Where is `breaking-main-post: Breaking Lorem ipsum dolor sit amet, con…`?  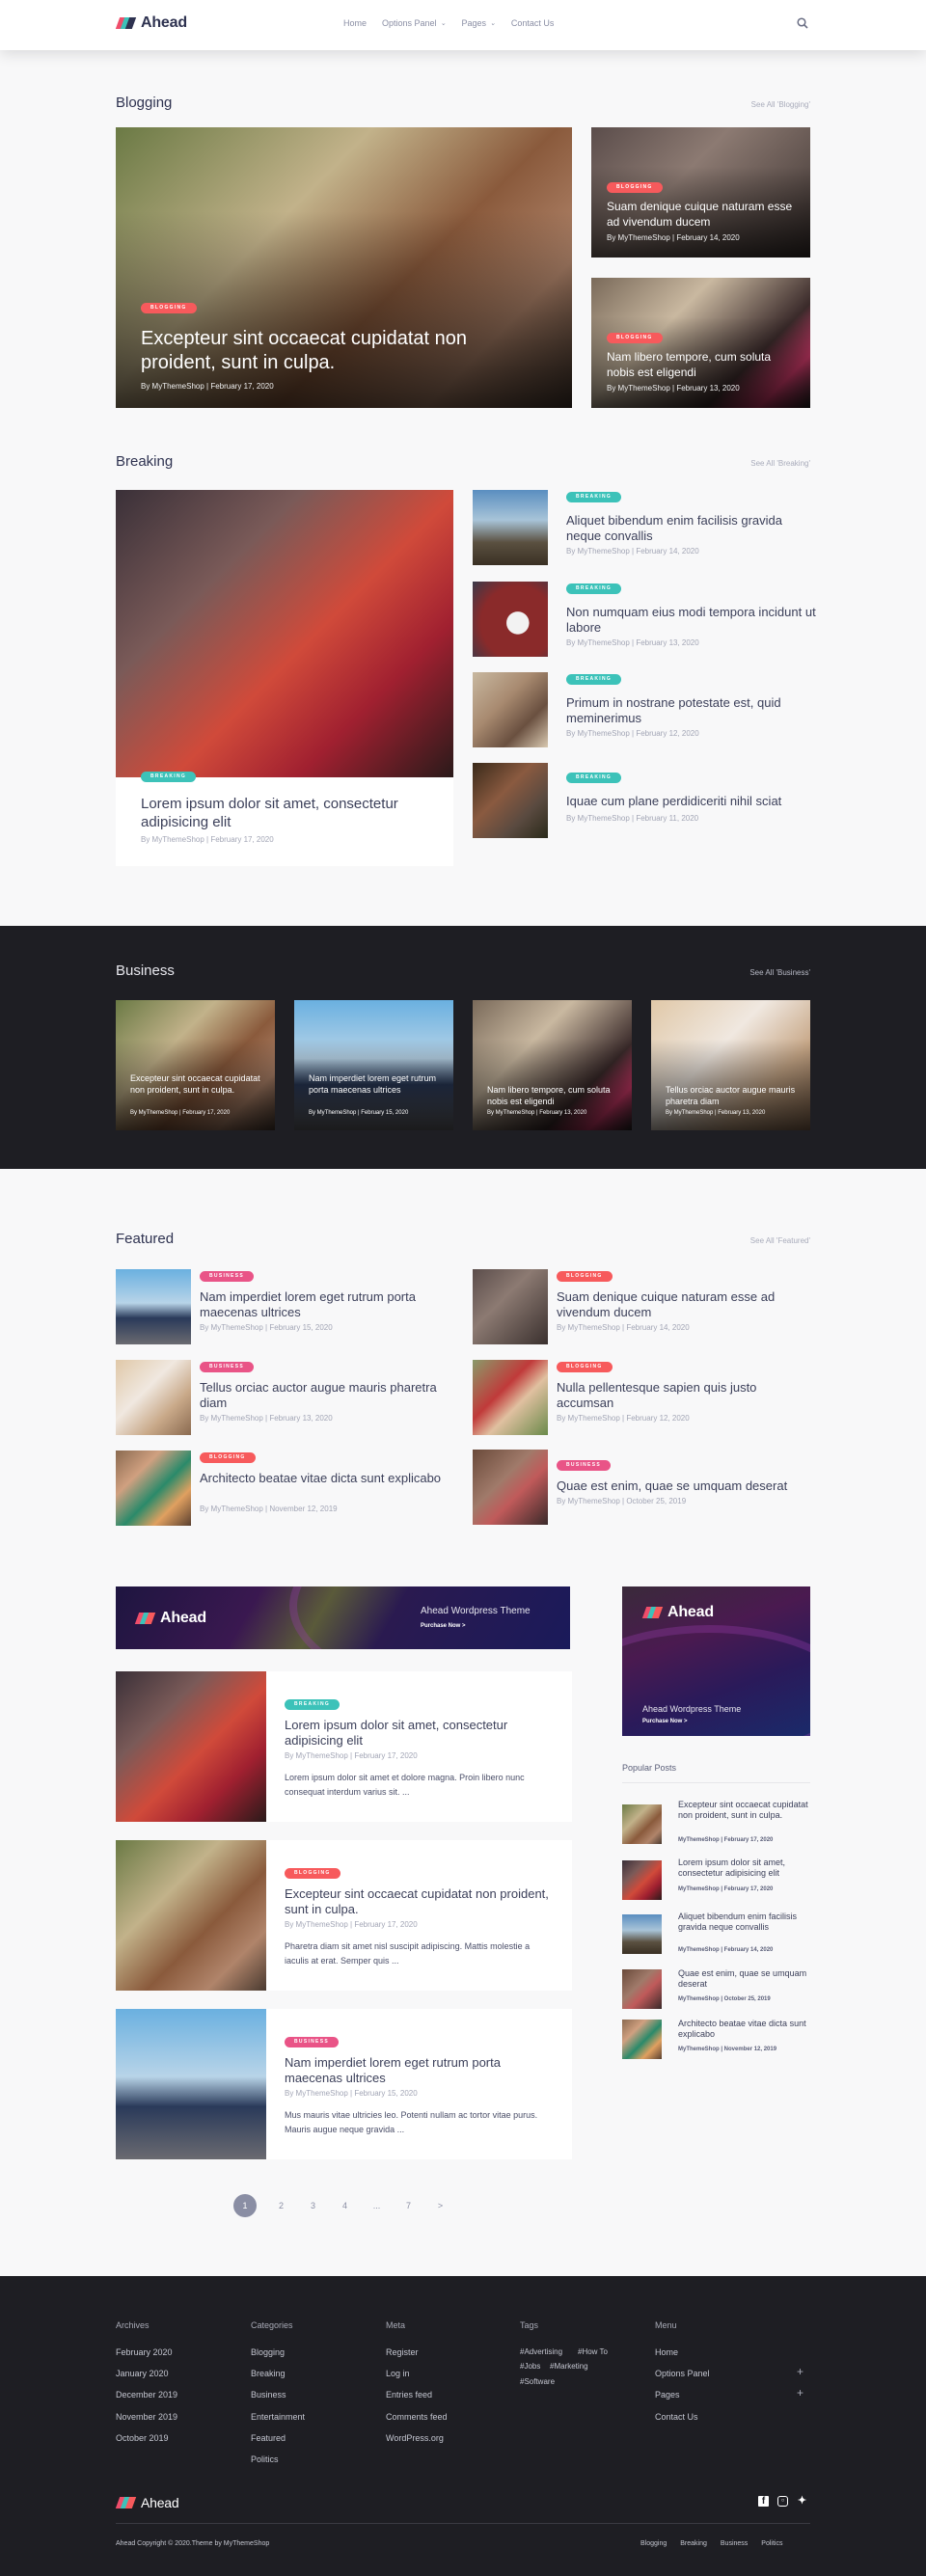
breaking-main-post: Breaking Lorem ipsum dolor sit amet, con… is located at coordinates (284, 678).